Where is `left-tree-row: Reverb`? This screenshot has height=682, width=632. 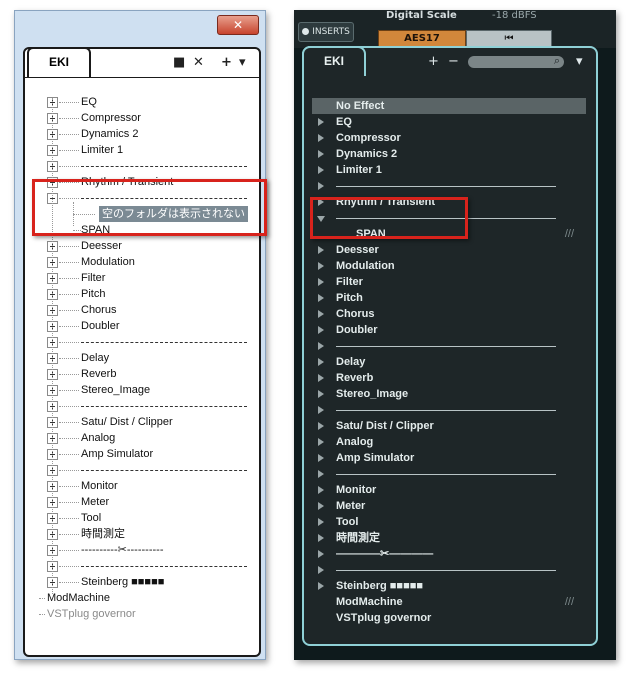
left-tree-row: Reverb is located at coordinates (140, 374).